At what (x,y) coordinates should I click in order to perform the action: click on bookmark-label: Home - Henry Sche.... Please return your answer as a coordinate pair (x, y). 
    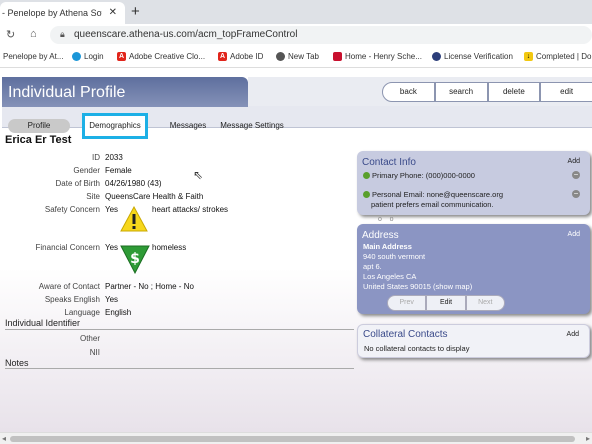
    Looking at the image, I should click on (383, 56).